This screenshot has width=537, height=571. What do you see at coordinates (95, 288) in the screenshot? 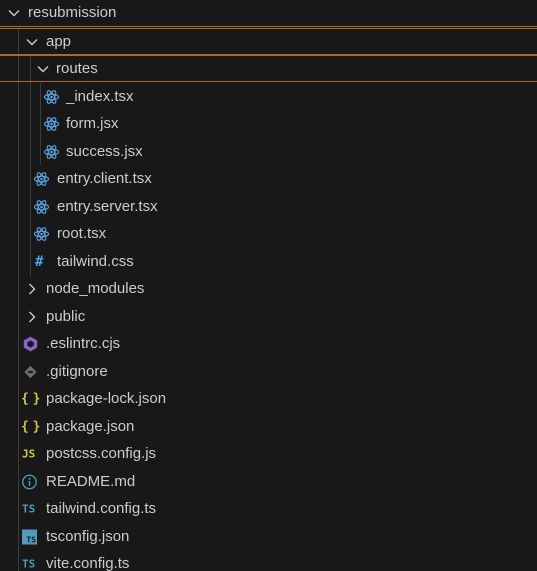
I see `tree-folder-label: node_modules` at bounding box center [95, 288].